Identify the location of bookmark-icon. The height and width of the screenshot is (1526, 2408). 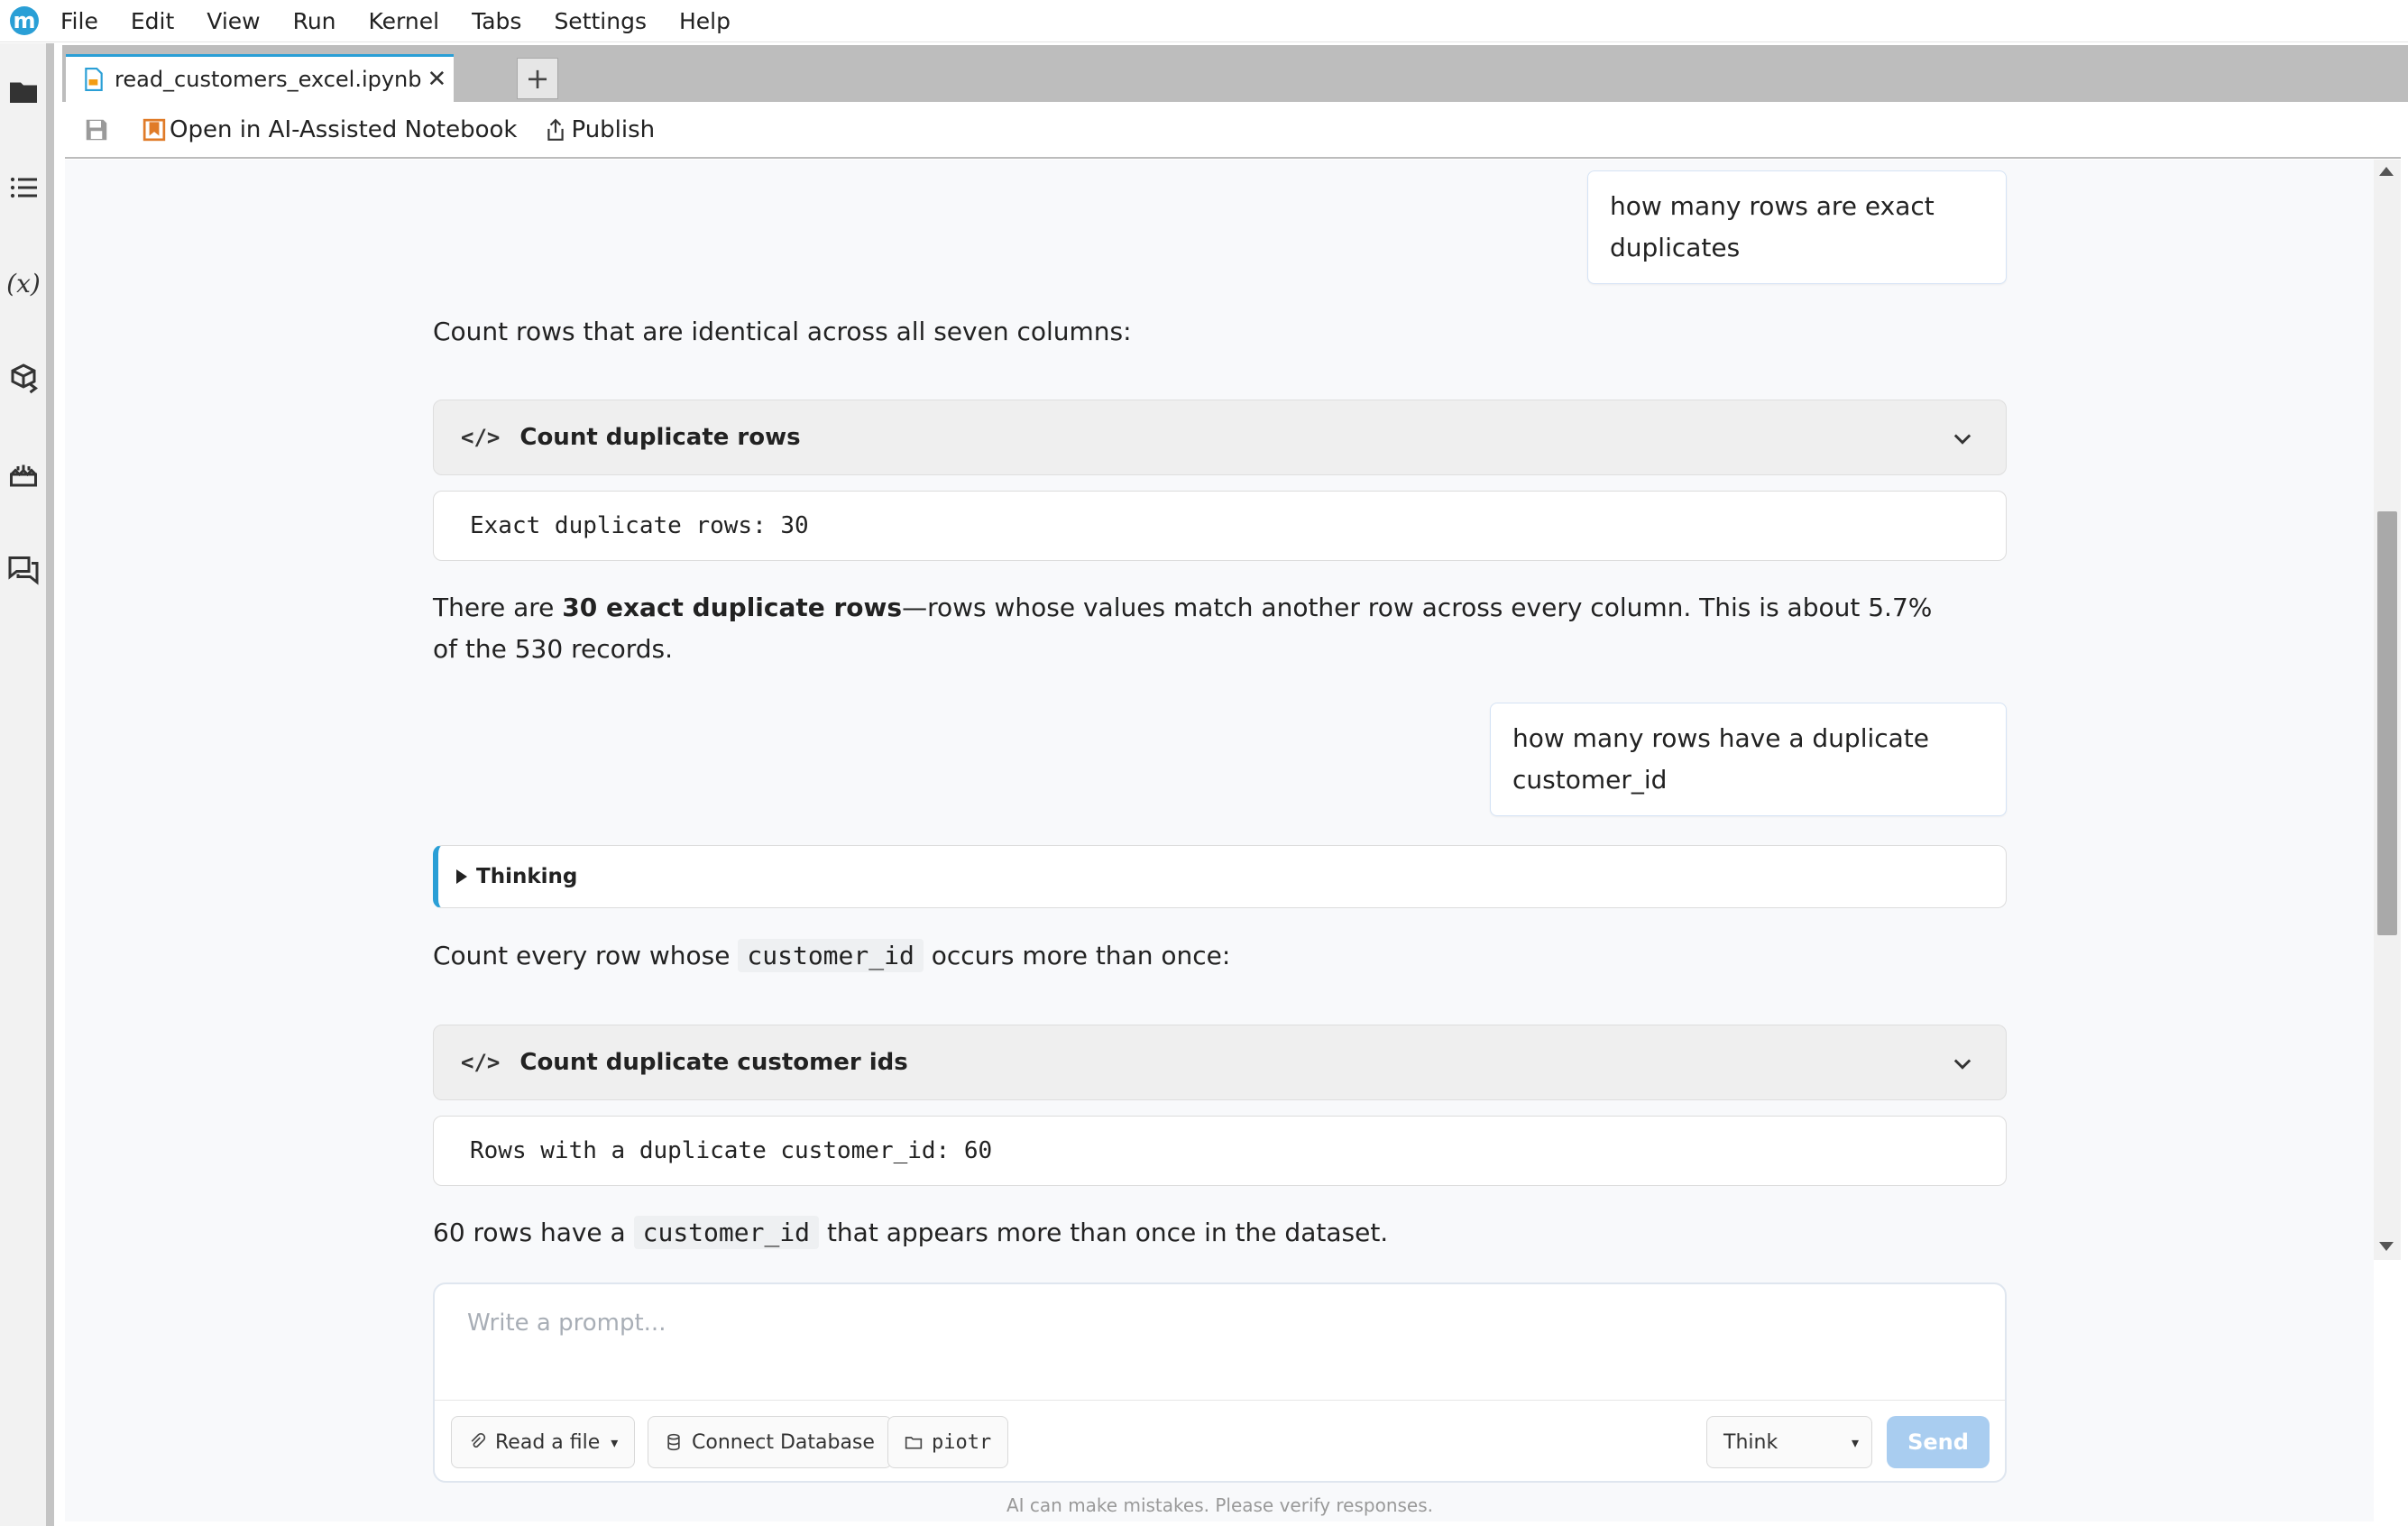
(154, 129).